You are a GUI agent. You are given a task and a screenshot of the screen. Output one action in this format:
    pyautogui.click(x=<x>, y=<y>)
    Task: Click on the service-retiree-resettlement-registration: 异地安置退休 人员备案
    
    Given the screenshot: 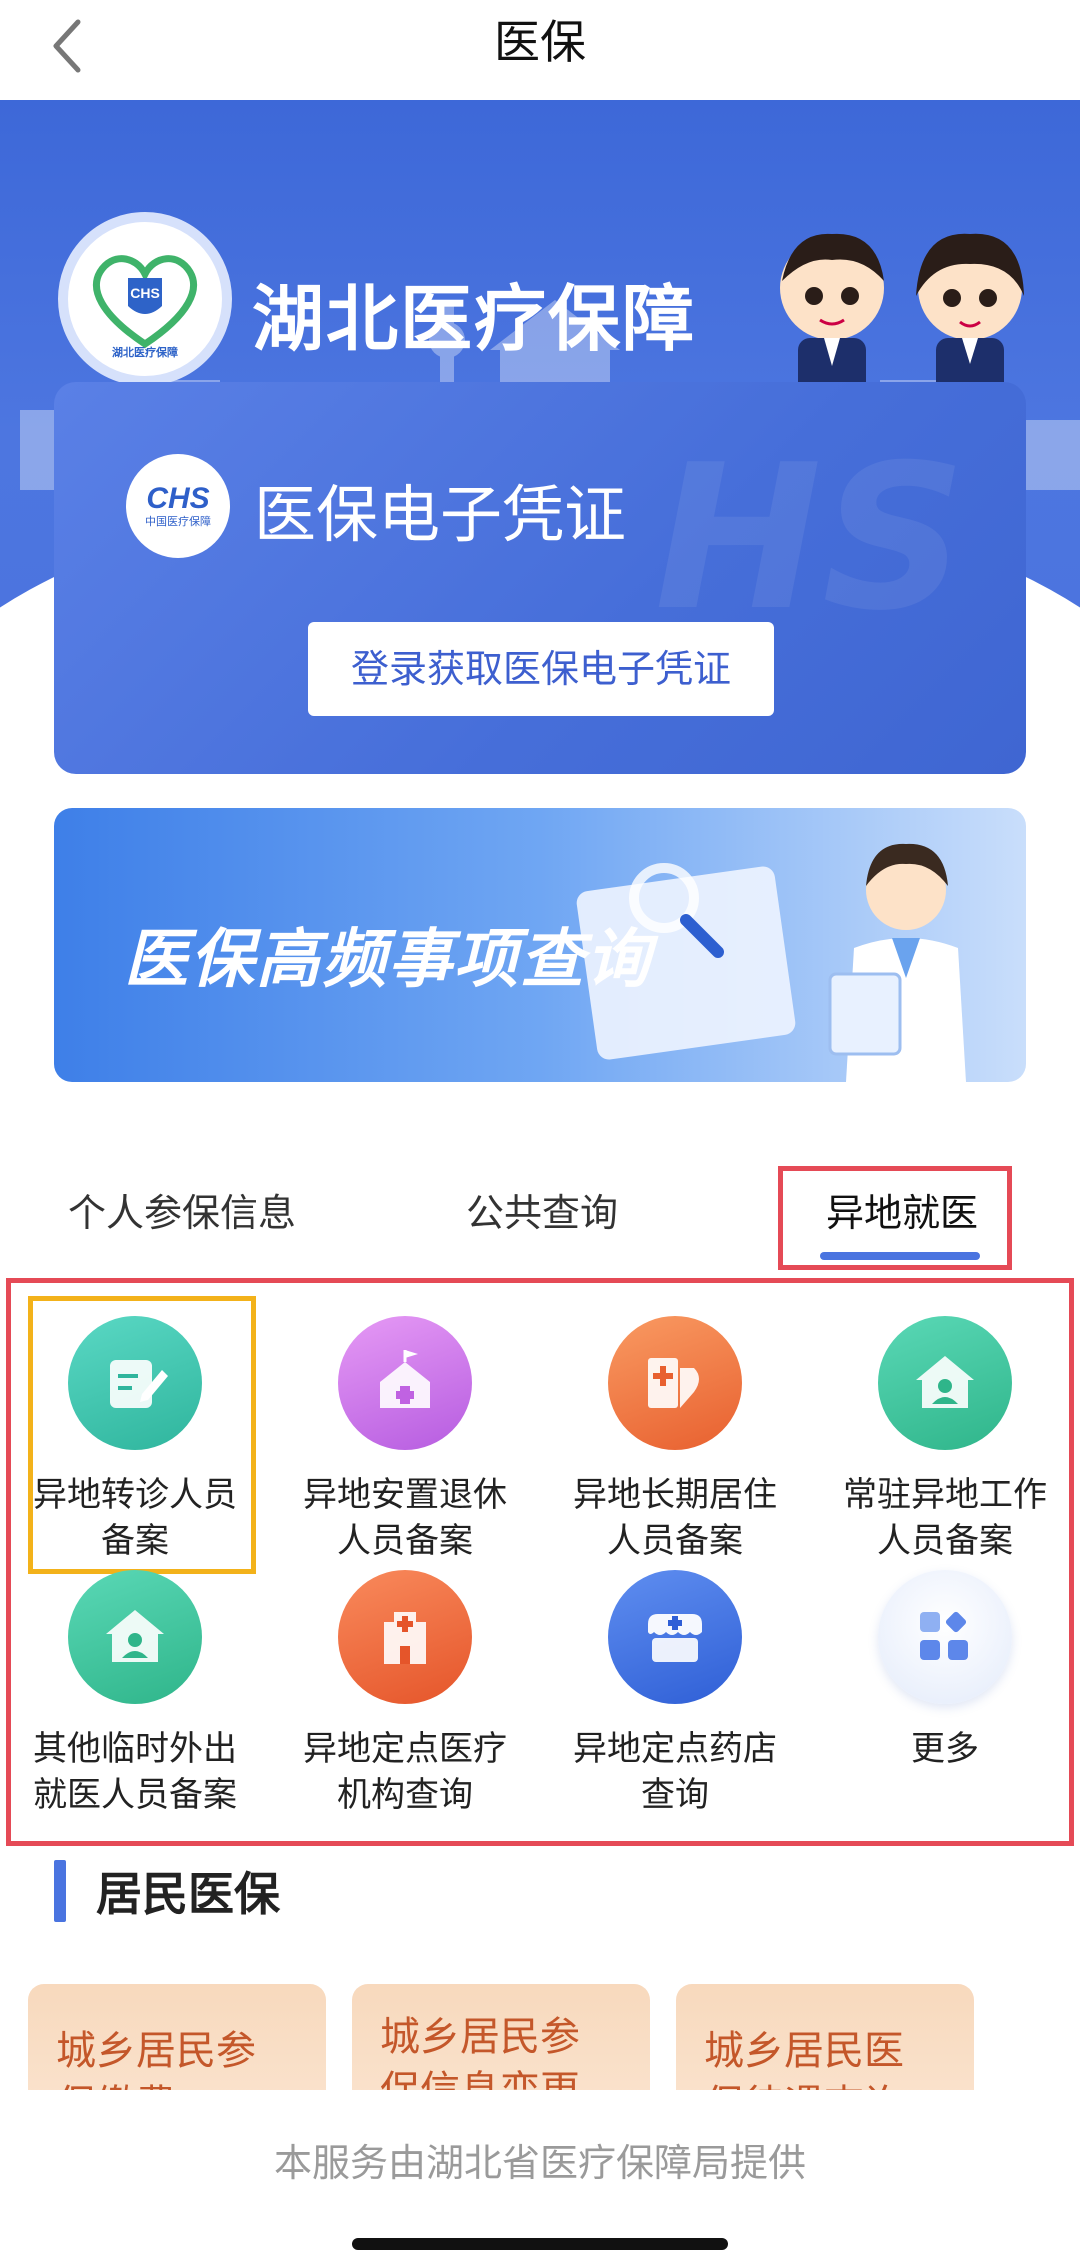 What is the action you would take?
    pyautogui.click(x=405, y=1440)
    